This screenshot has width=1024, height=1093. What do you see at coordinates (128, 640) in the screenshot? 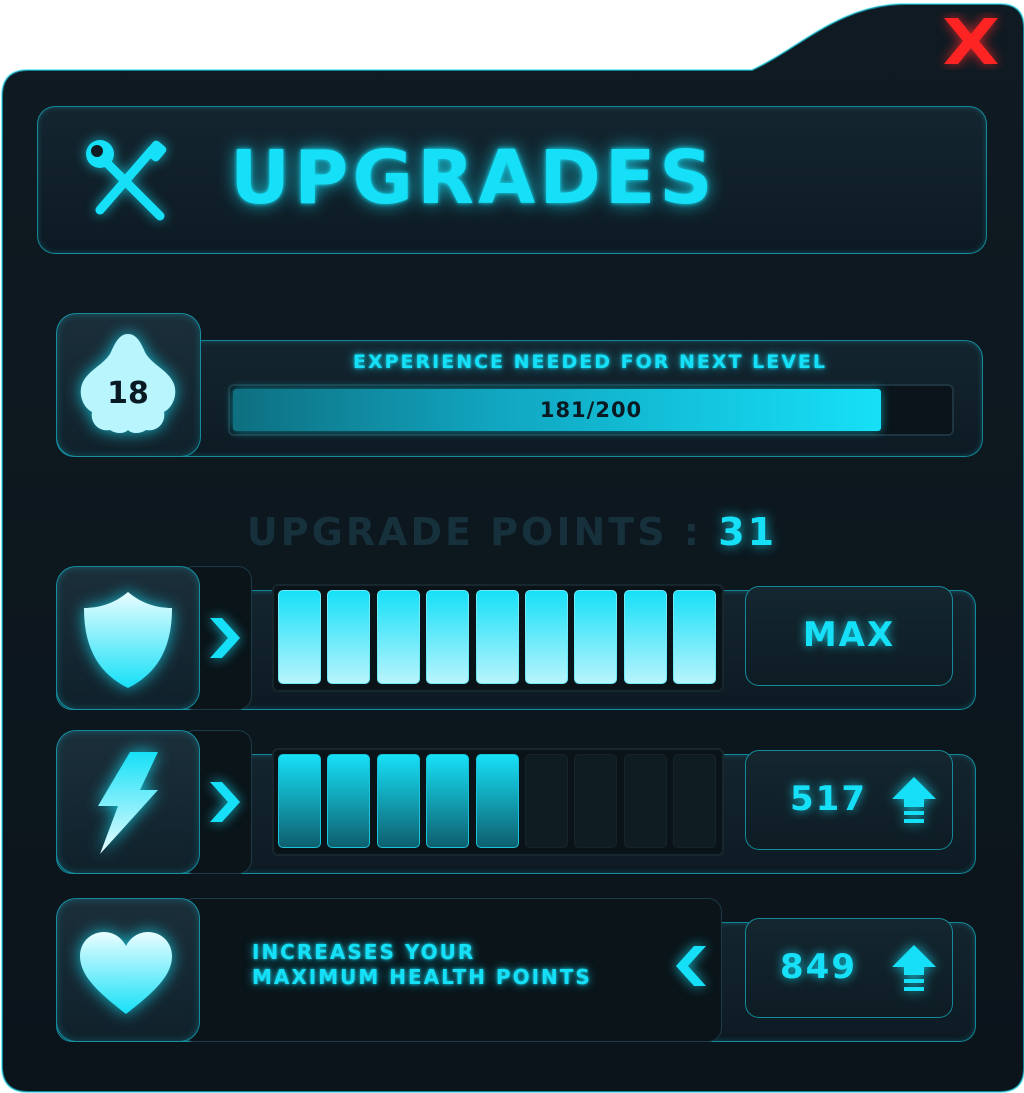
I see `shield-icon` at bounding box center [128, 640].